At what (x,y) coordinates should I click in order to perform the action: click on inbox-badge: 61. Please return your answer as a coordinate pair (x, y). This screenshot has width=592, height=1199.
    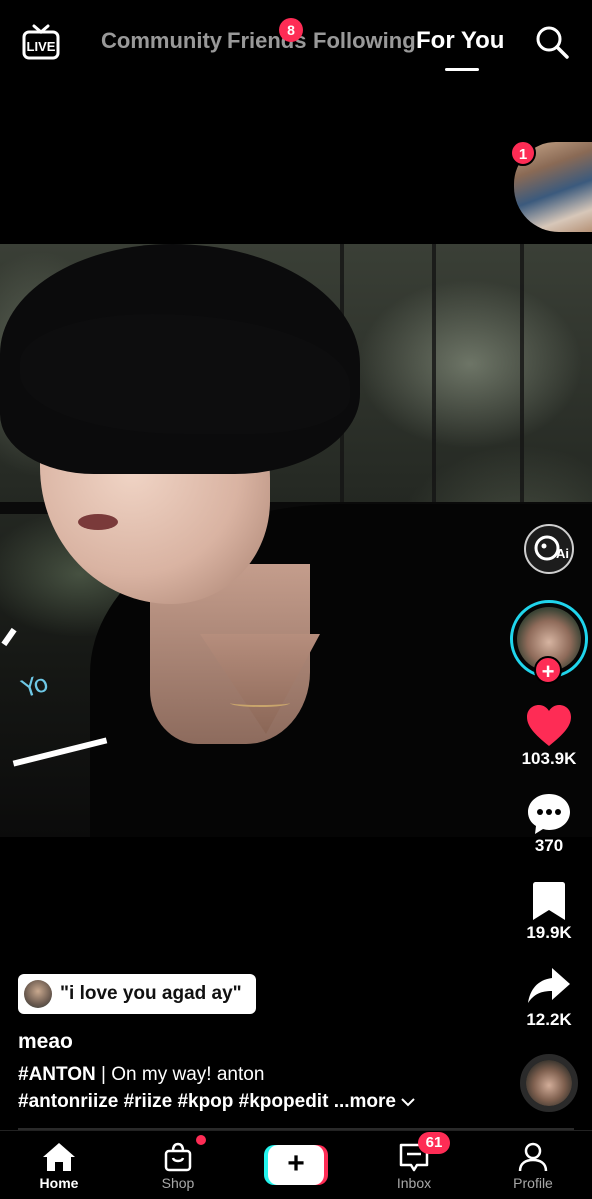
    Looking at the image, I should click on (434, 1143).